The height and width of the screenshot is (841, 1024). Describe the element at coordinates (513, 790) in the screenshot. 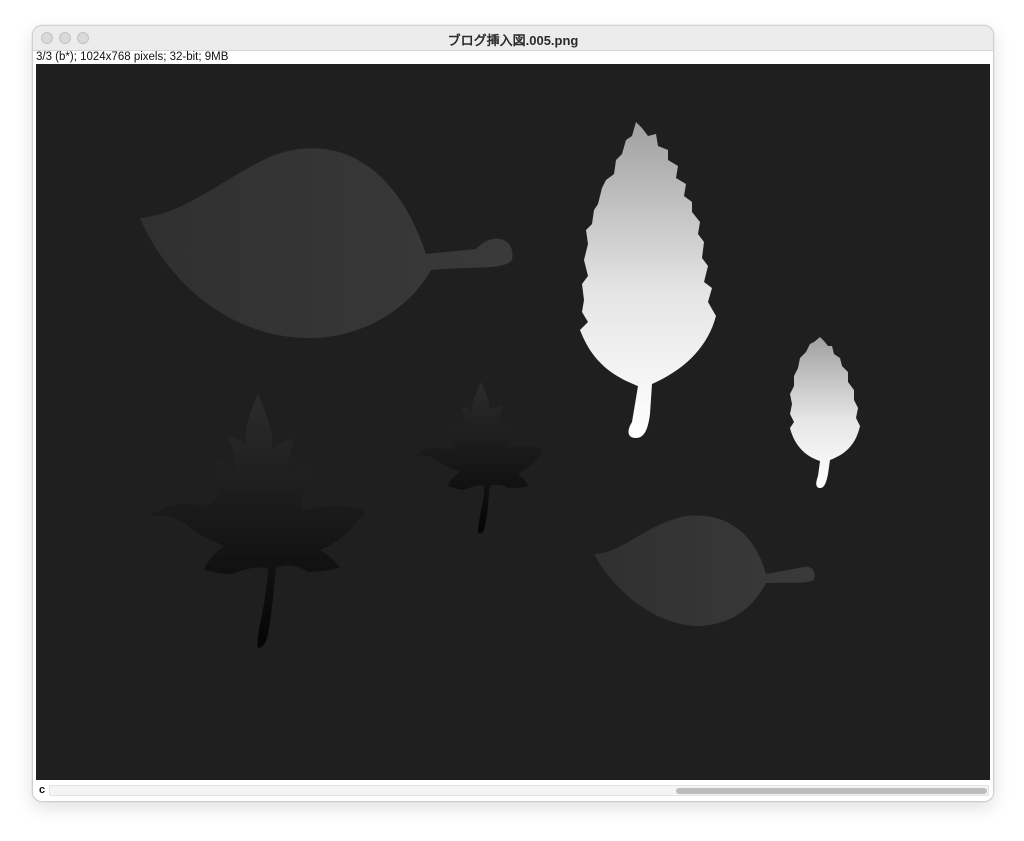

I see `status-bar: c` at that location.